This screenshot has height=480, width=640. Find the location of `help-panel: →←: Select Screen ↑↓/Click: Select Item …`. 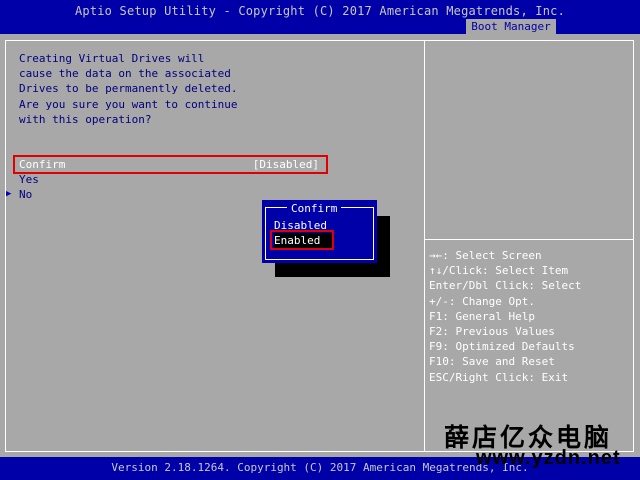

help-panel: →←: Select Screen ↑↓/Click: Select Item … is located at coordinates (531, 316).